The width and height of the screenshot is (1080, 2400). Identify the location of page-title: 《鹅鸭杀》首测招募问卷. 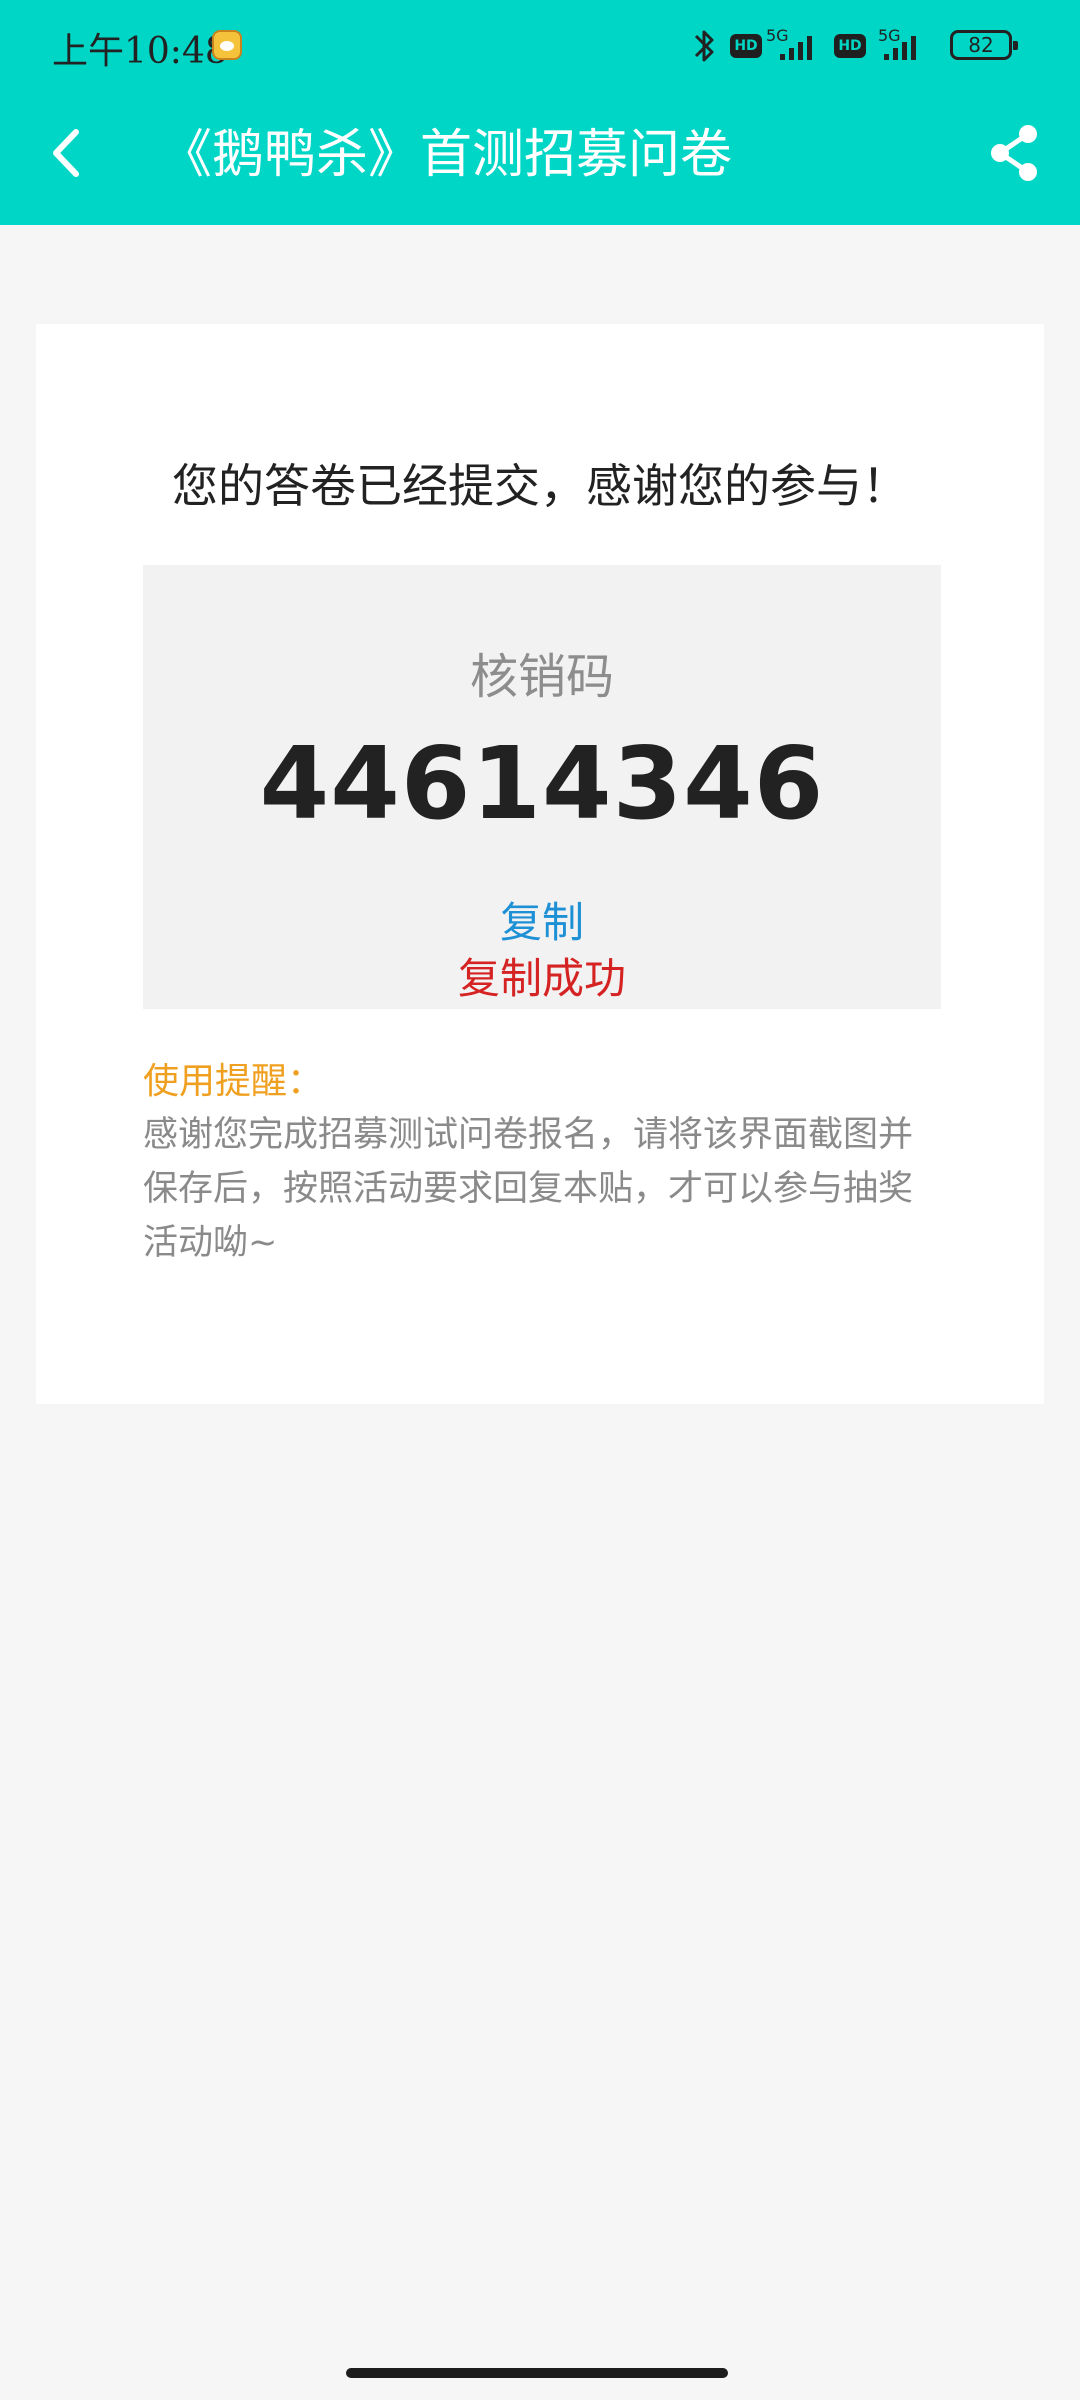
(446, 155).